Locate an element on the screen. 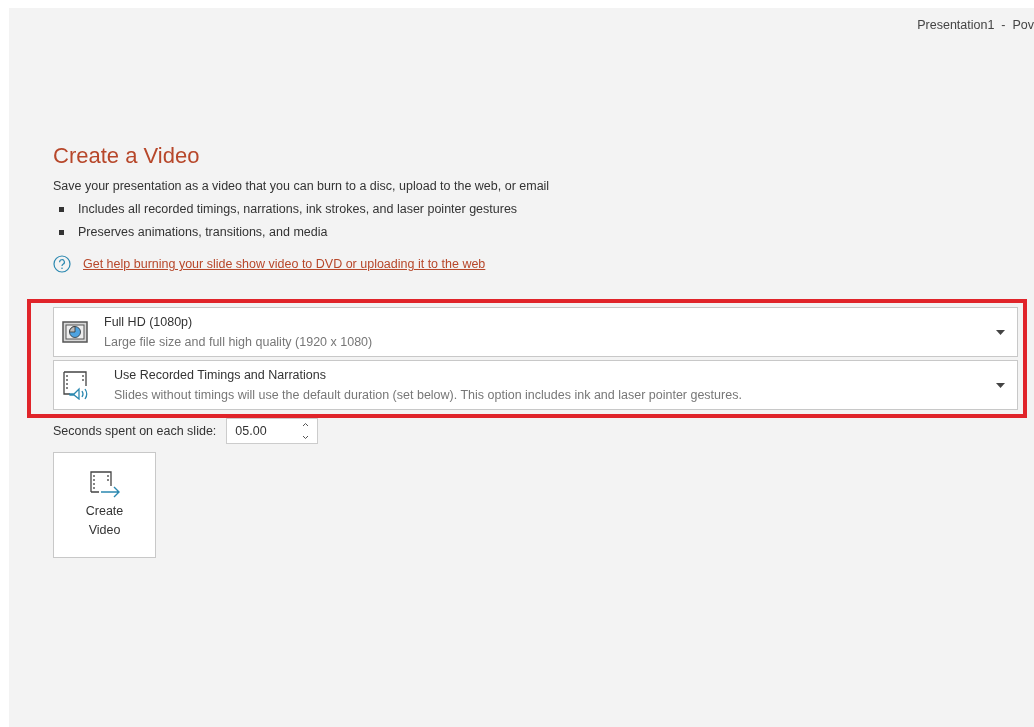 This screenshot has width=1034, height=727. spin-arrows-icon is located at coordinates (306, 431).